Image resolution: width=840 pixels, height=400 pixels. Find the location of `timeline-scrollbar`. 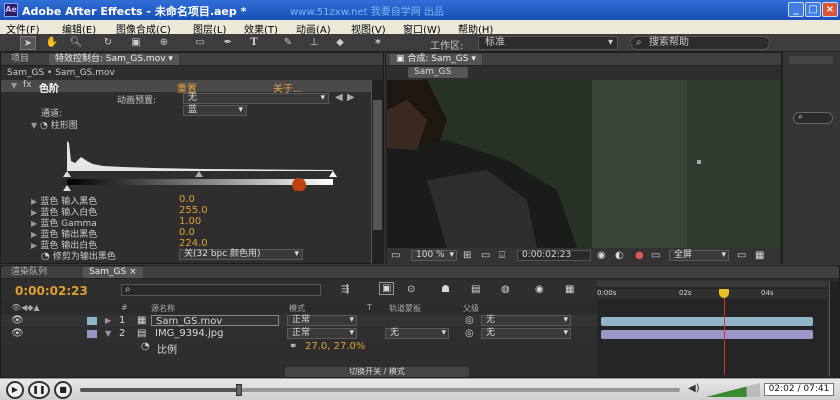

timeline-scrollbar is located at coordinates (834, 329).